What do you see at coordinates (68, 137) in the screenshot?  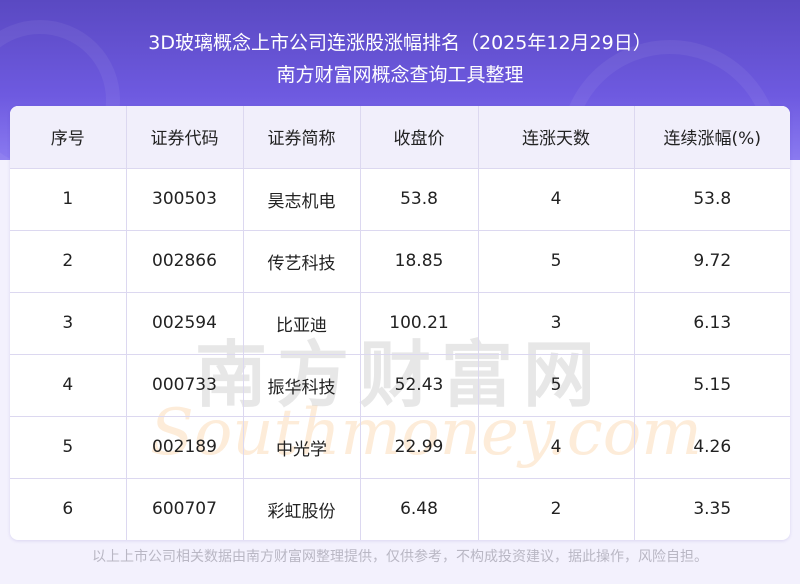 I see `column-header: 序号` at bounding box center [68, 137].